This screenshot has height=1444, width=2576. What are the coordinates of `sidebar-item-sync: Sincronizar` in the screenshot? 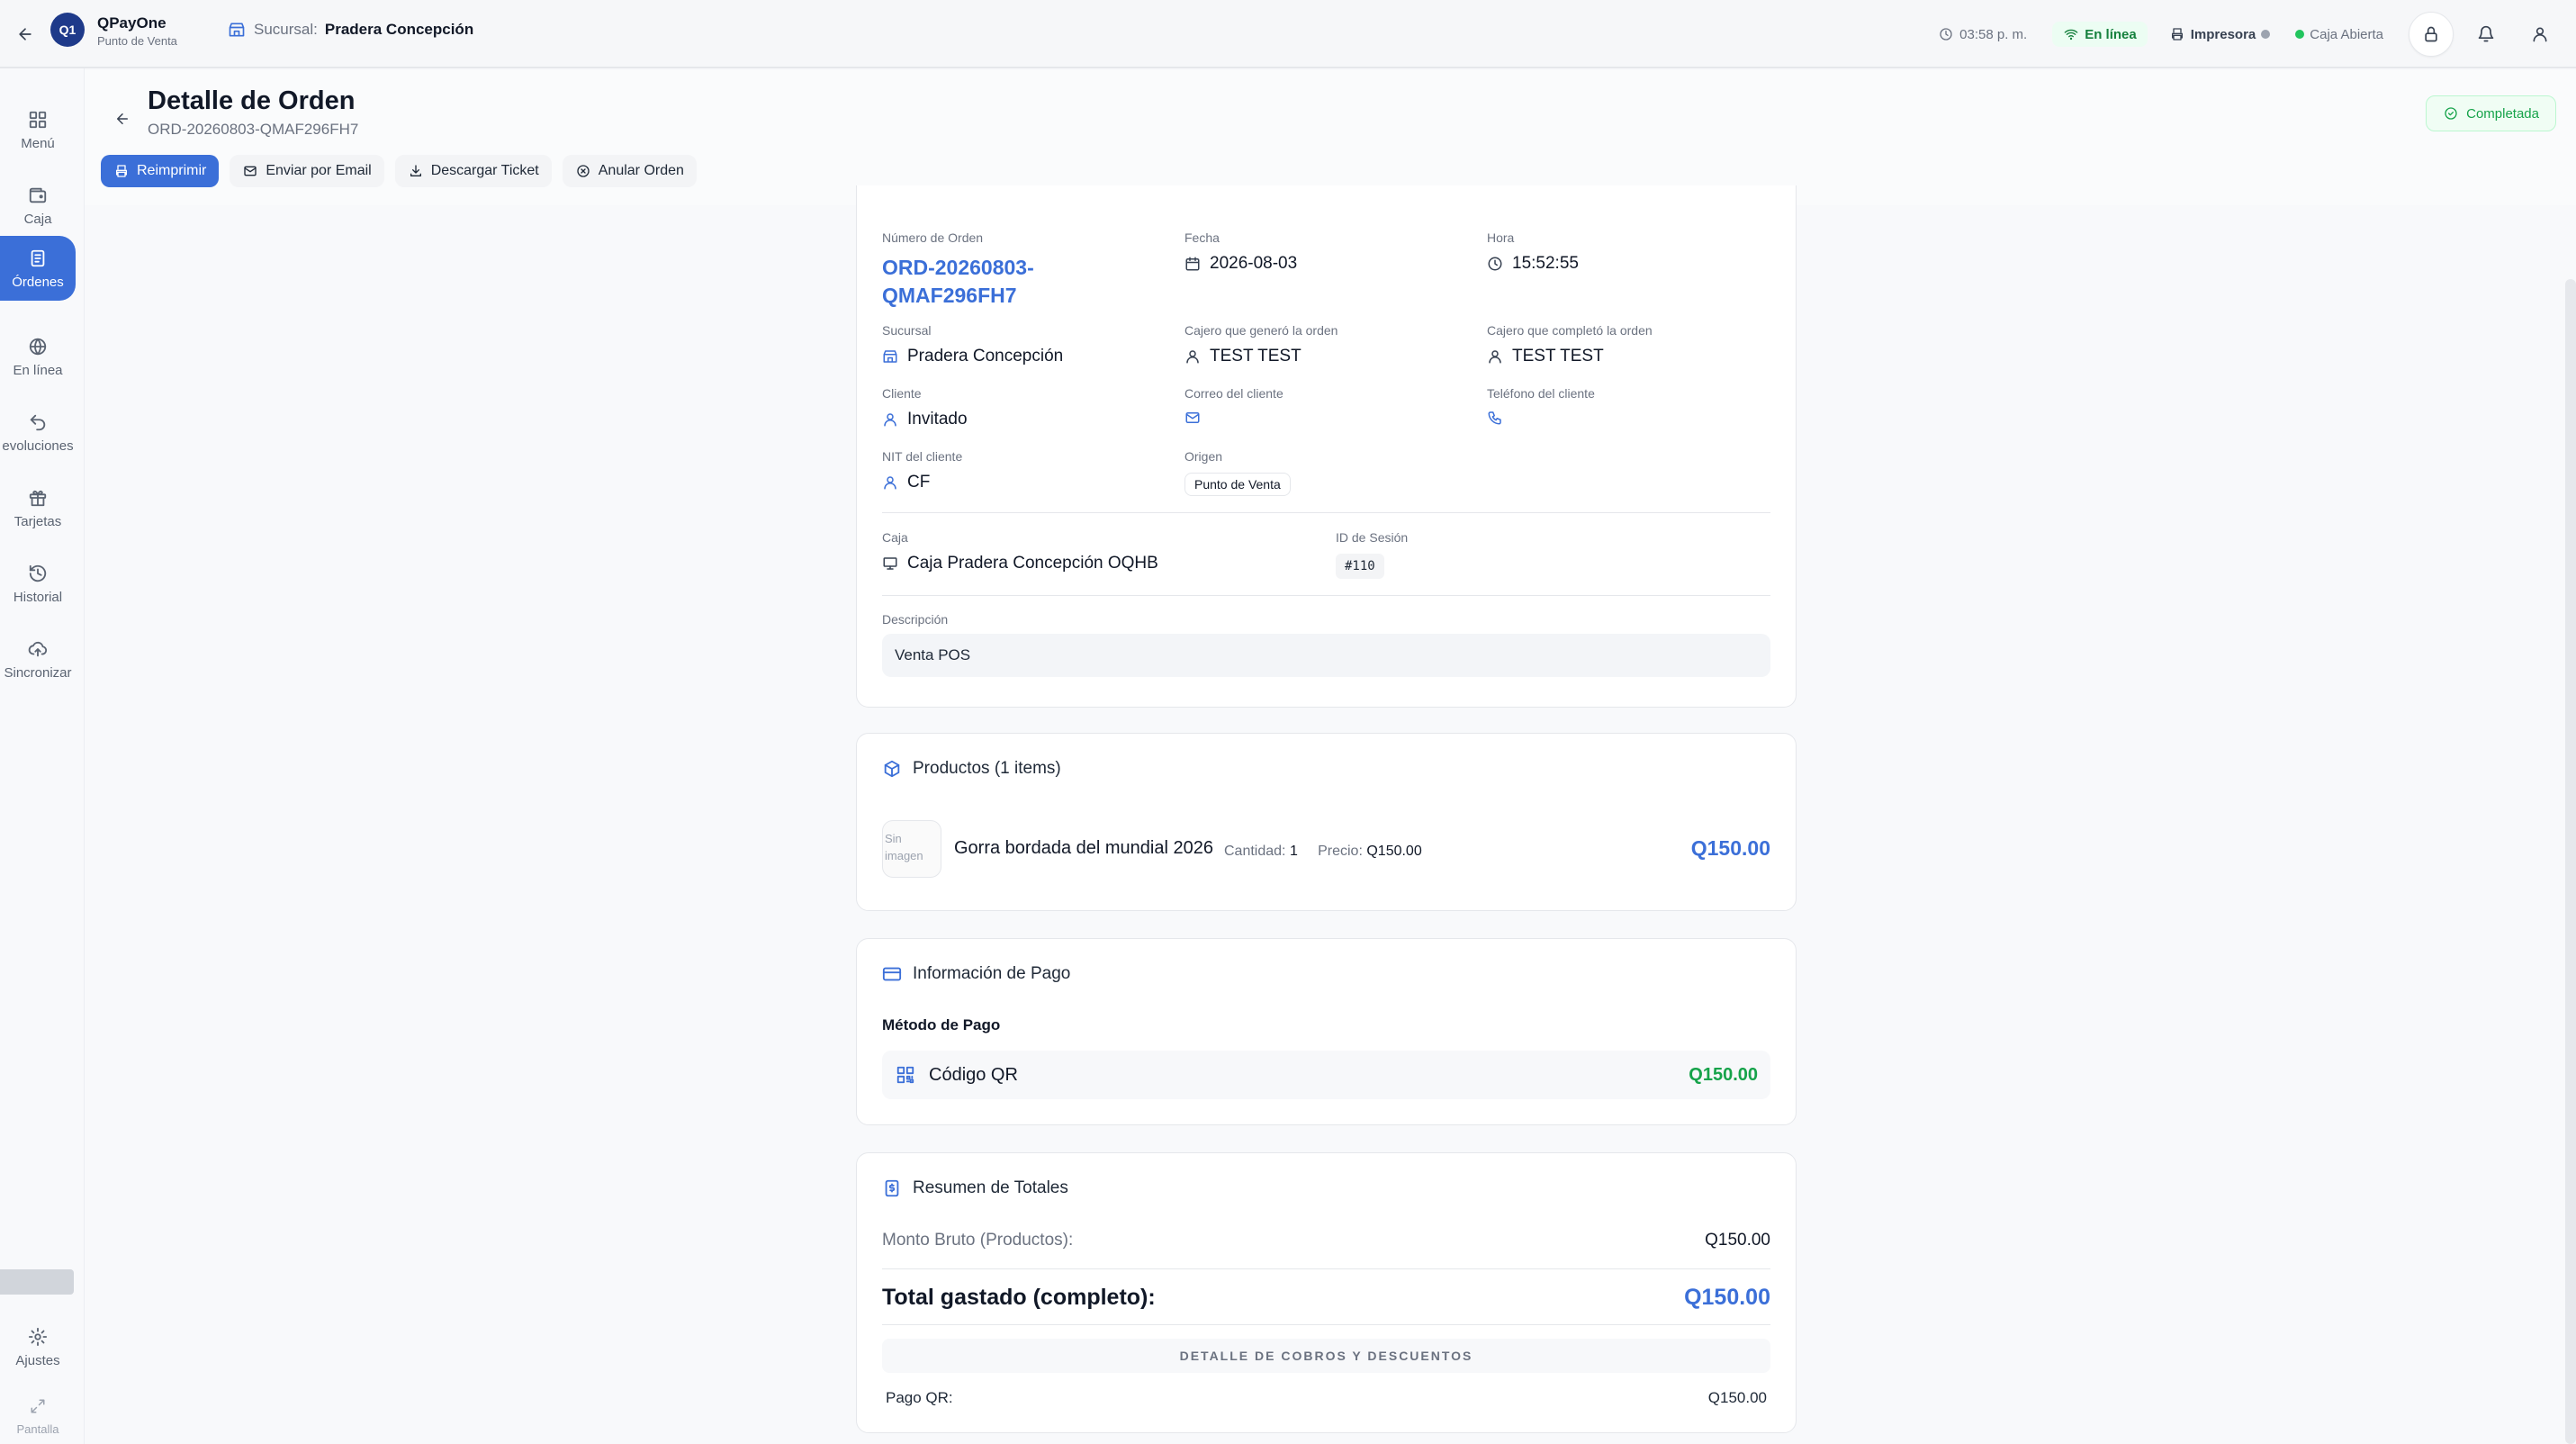 It's located at (38, 659).